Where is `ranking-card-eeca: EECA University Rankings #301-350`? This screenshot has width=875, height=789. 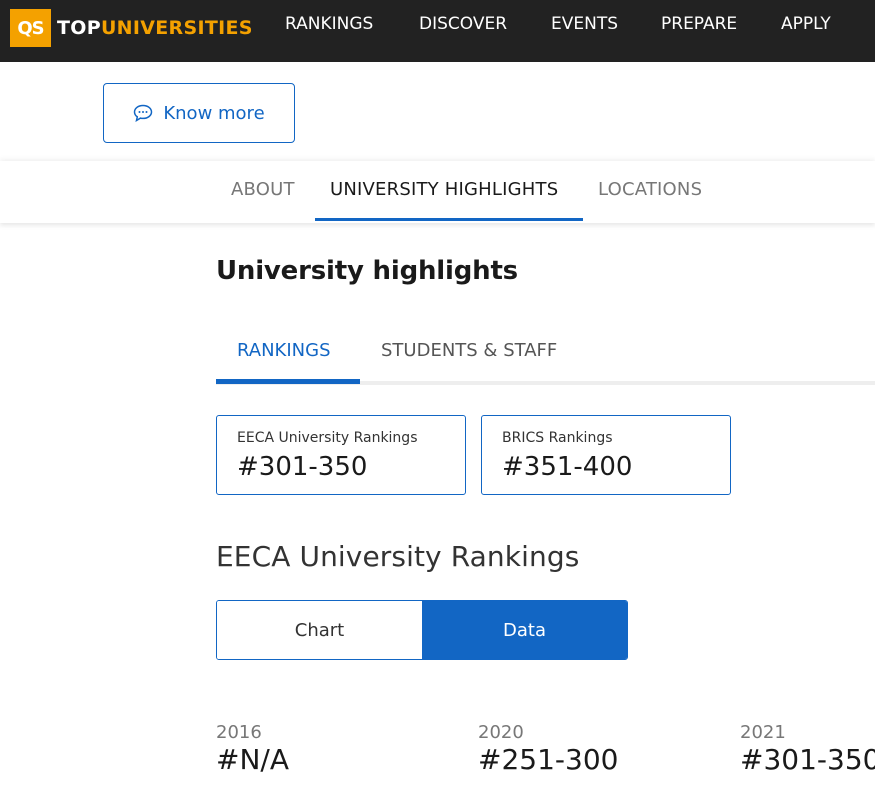 ranking-card-eeca: EECA University Rankings #301-350 is located at coordinates (341, 455).